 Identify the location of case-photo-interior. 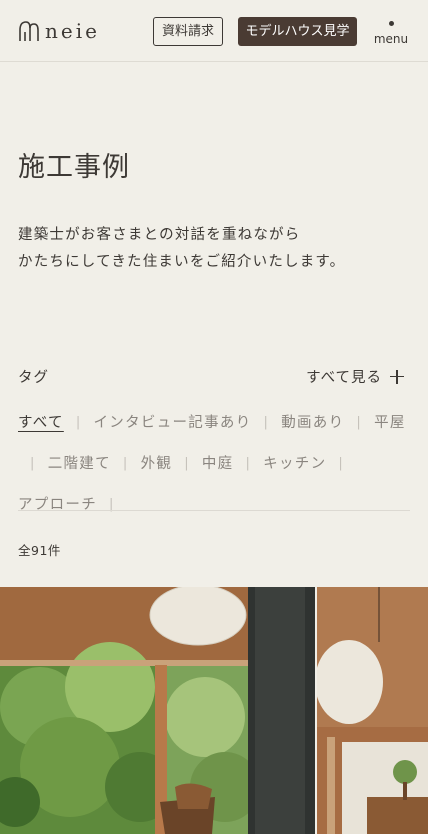
(372, 710).